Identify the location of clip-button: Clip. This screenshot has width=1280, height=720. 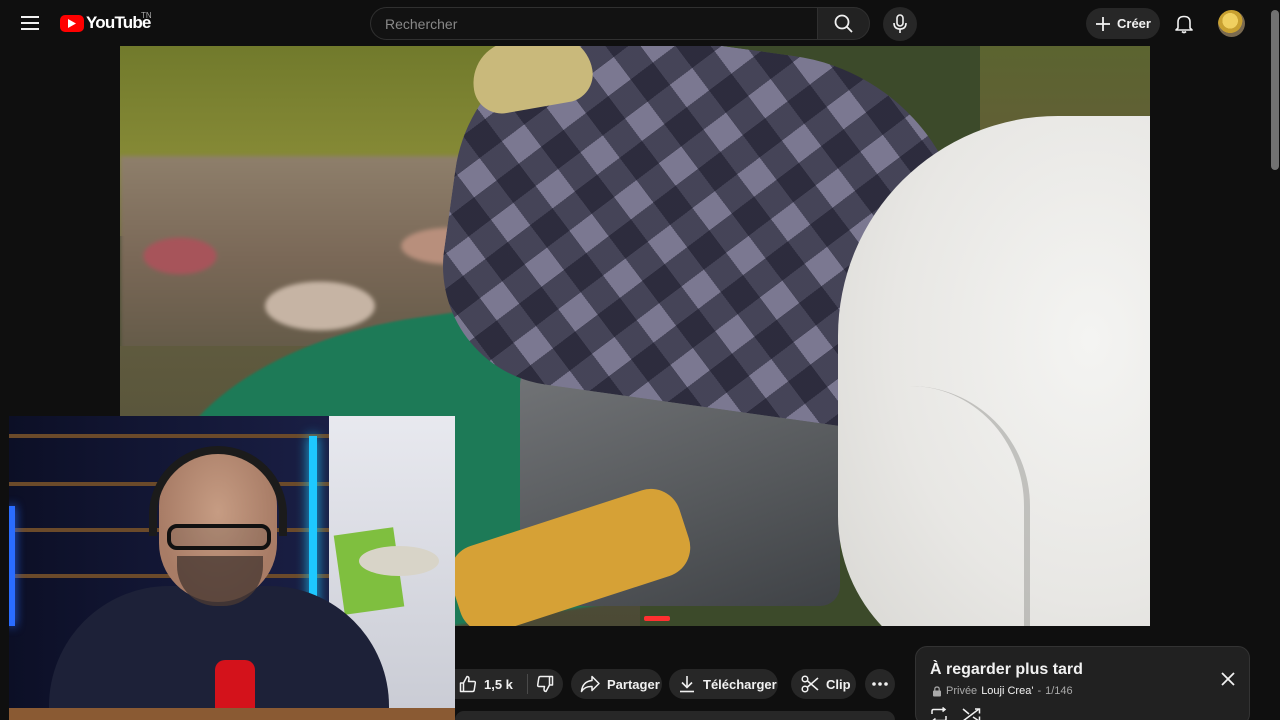
(823, 684).